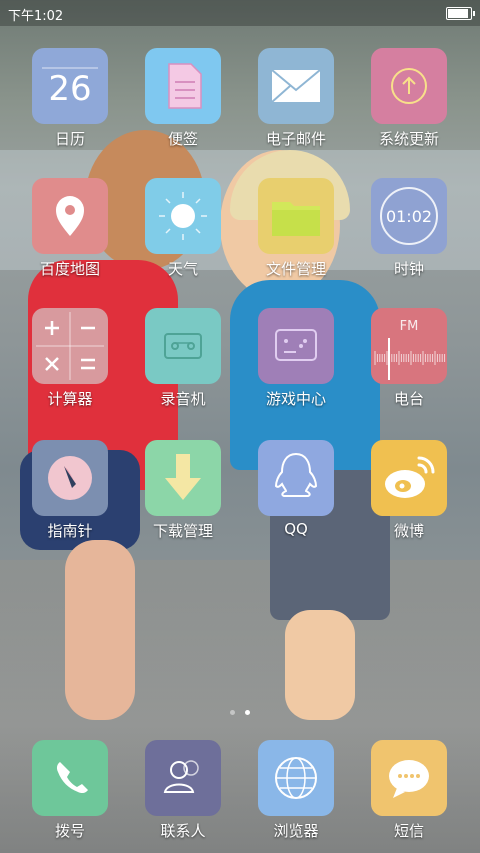  I want to click on app-update: 系统更新, so click(409, 98).